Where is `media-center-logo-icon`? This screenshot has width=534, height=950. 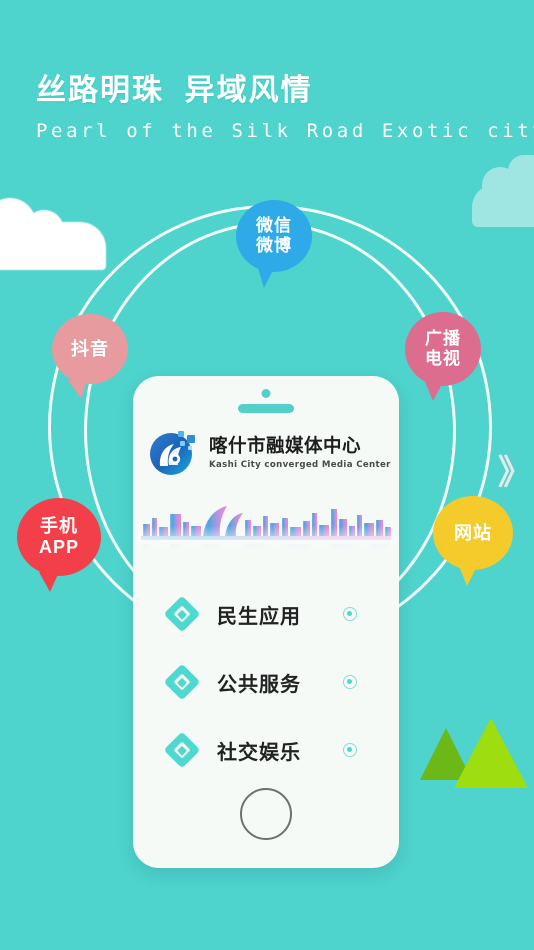 media-center-logo-icon is located at coordinates (174, 451).